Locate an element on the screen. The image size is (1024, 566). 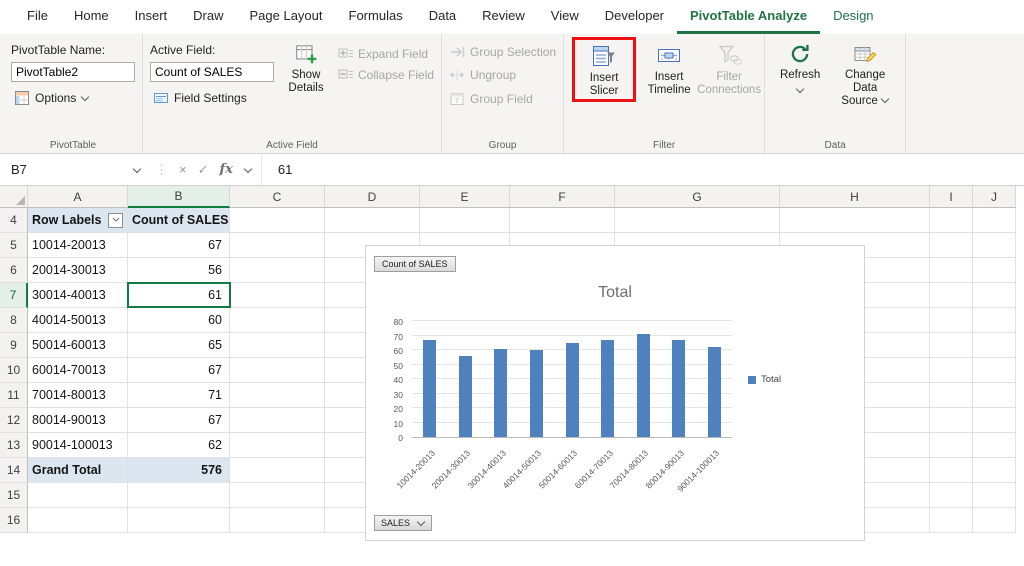
row-header-5: 5 is located at coordinates (14, 245).